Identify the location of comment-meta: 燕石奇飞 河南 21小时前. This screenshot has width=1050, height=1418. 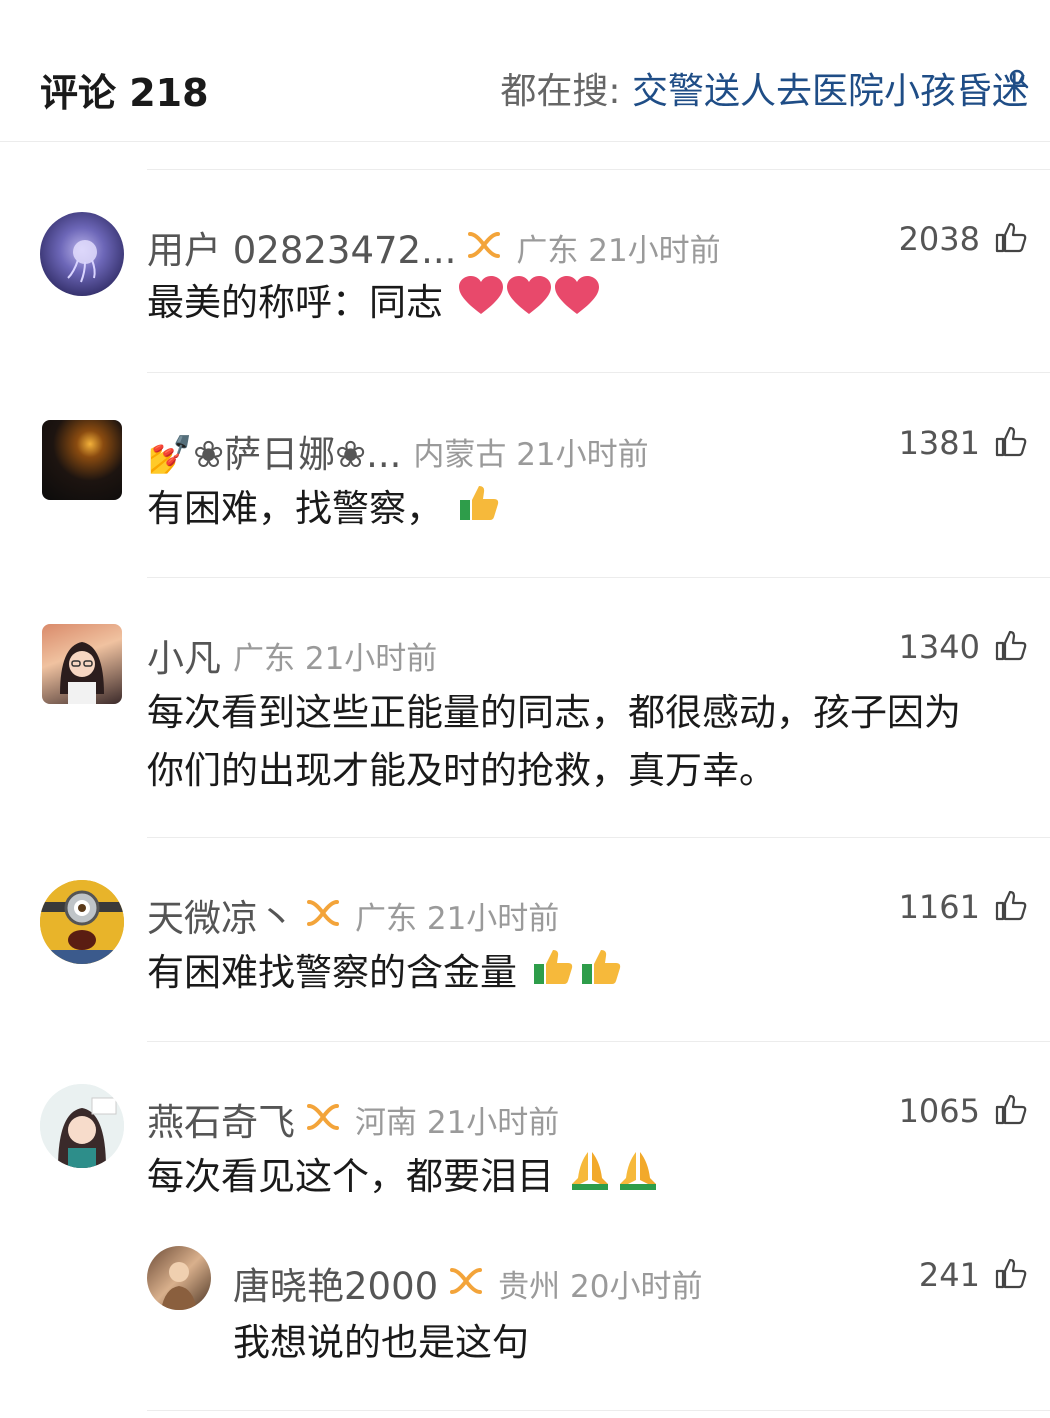
(353, 1119).